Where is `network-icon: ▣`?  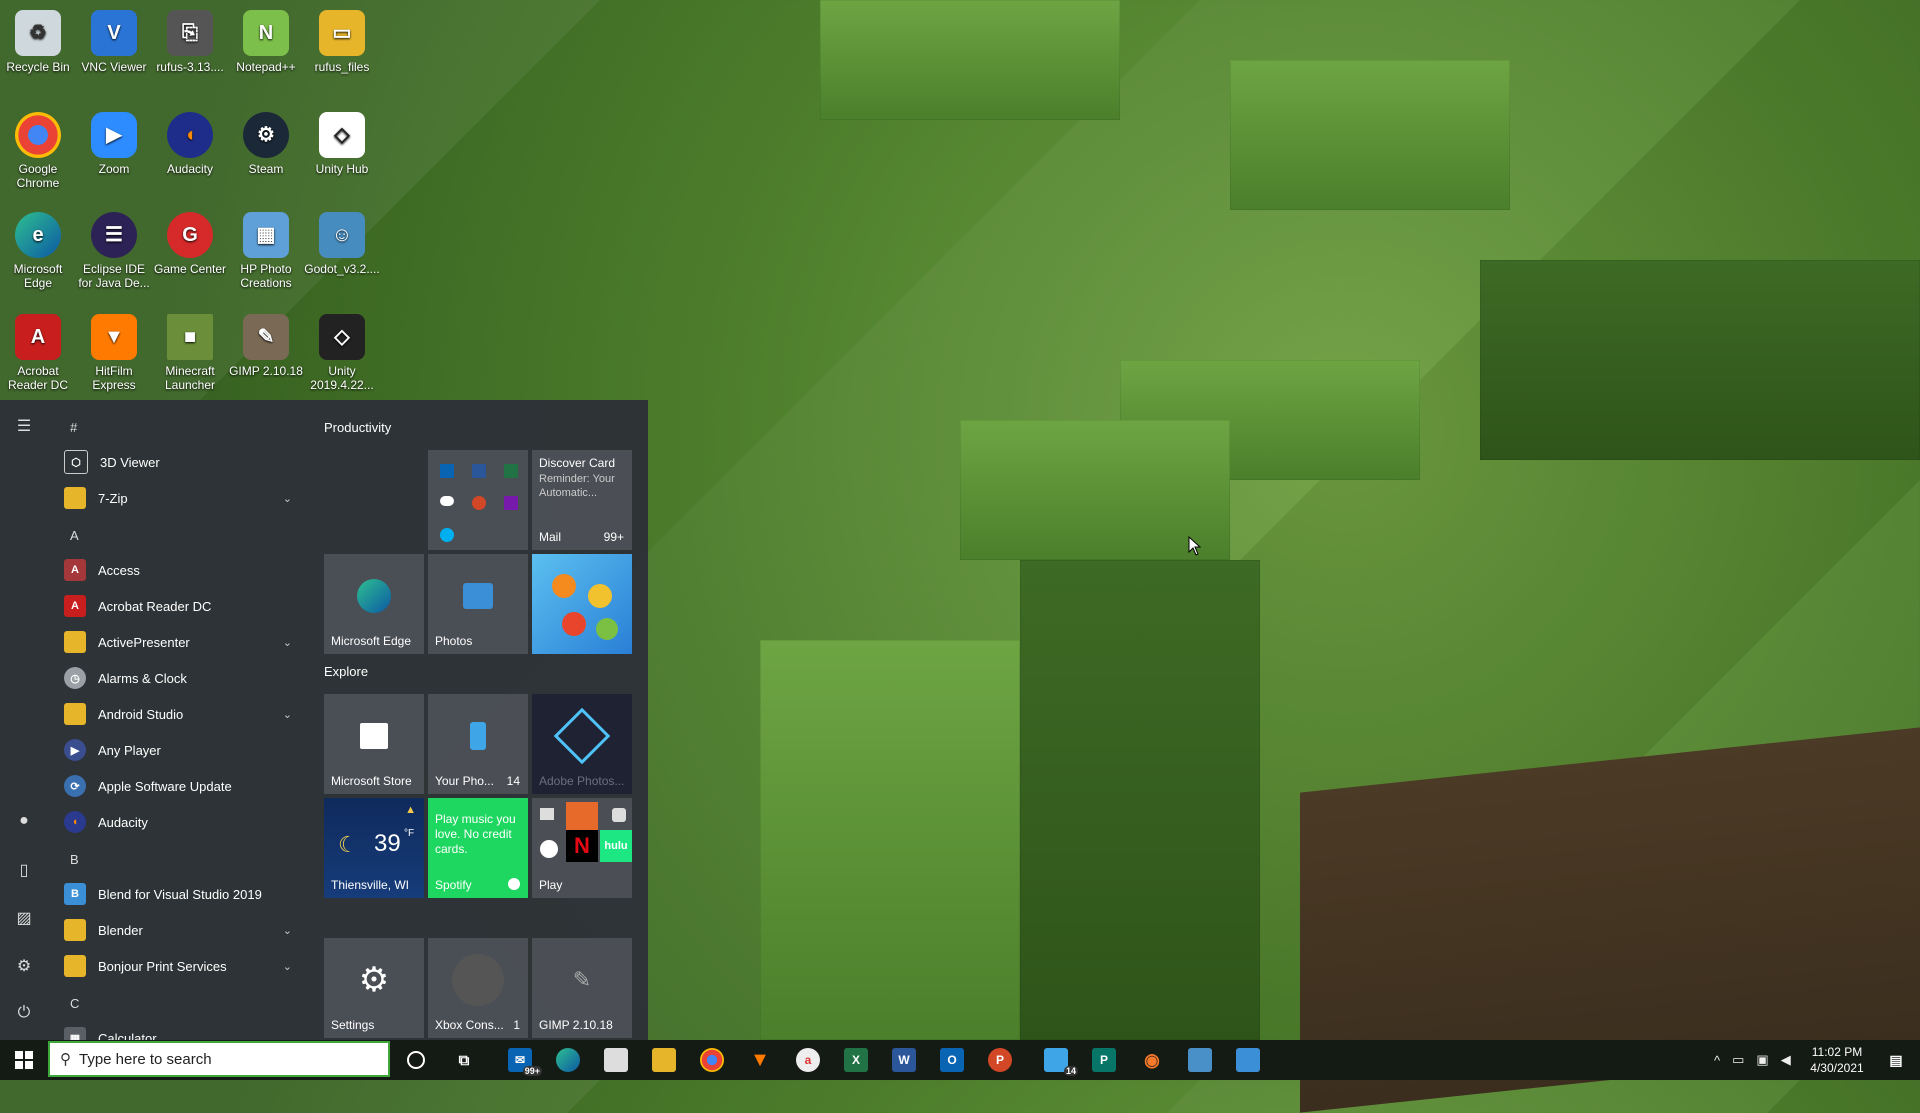
network-icon: ▣ is located at coordinates (1762, 1060).